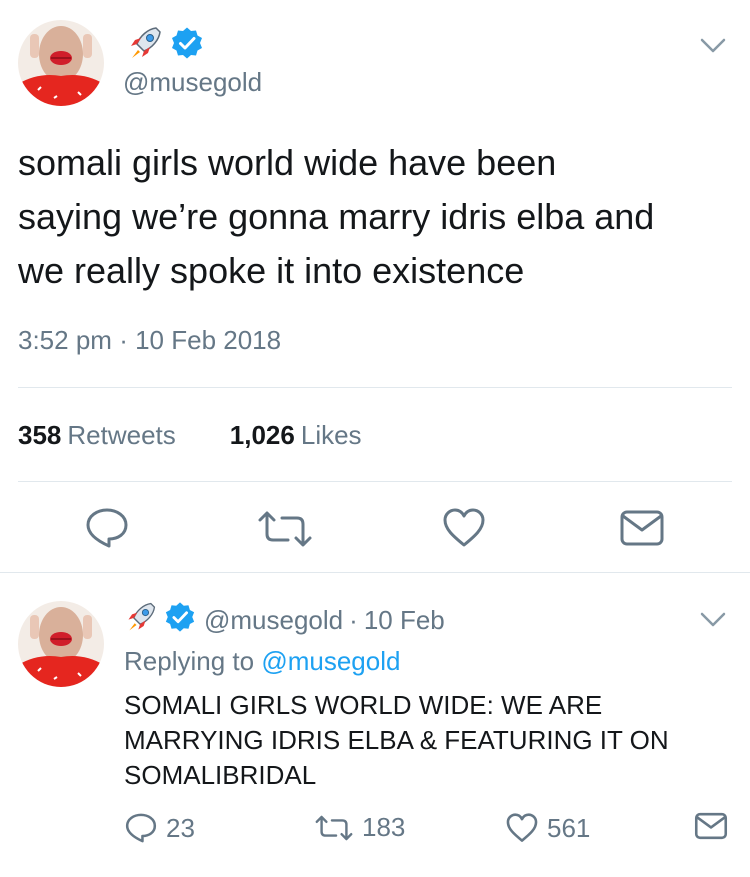 Image resolution: width=750 pixels, height=877 pixels. I want to click on reply-header: @musegold · 10 Feb, so click(284, 620).